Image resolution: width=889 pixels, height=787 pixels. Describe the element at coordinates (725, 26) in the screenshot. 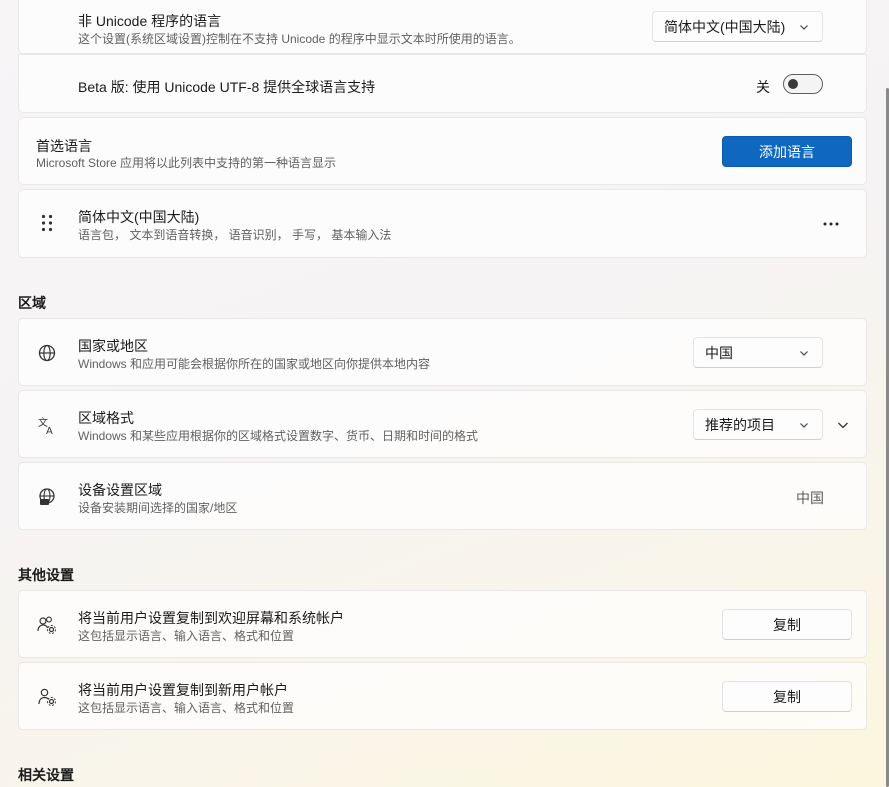

I see `non-unicode-language-dropdown-value: 简体中文(中国大陆)` at that location.